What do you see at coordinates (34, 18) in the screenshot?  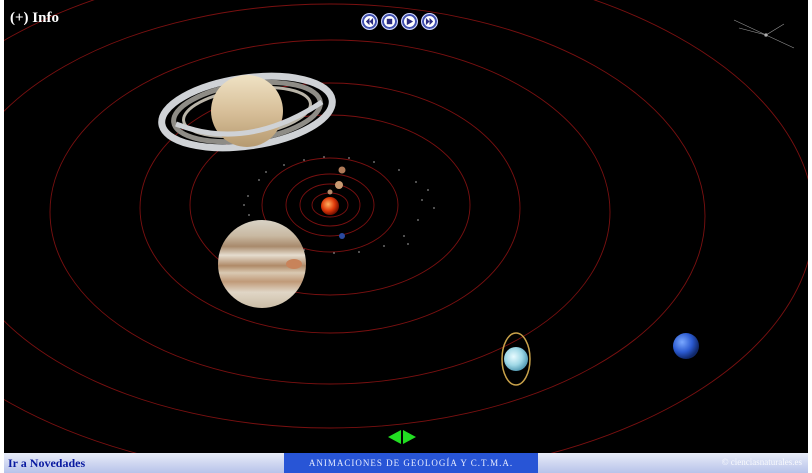 I see `info-link: (+) Info` at bounding box center [34, 18].